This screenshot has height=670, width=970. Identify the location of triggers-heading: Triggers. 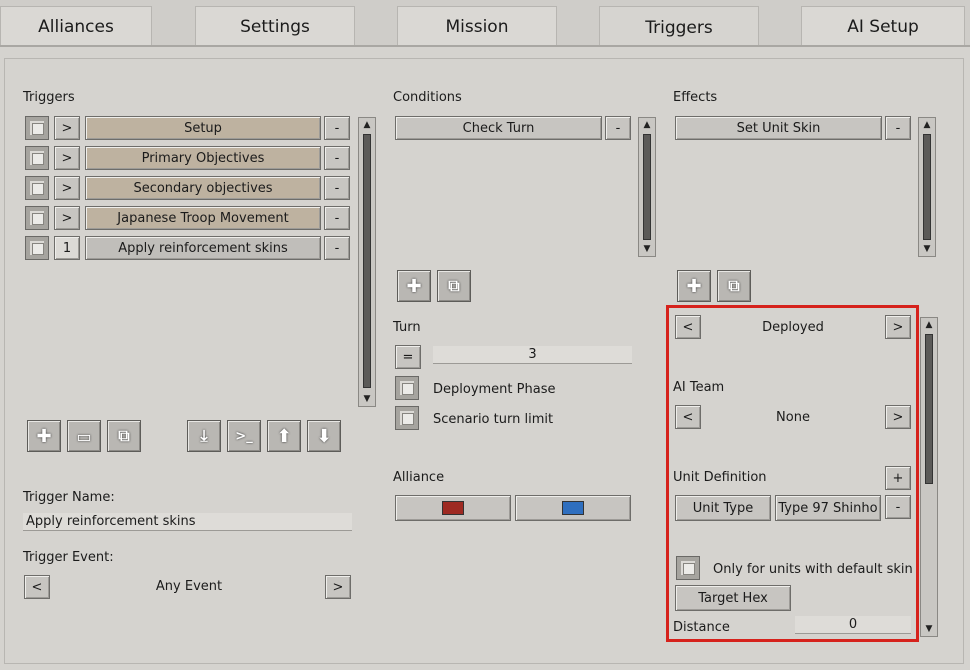
(49, 97).